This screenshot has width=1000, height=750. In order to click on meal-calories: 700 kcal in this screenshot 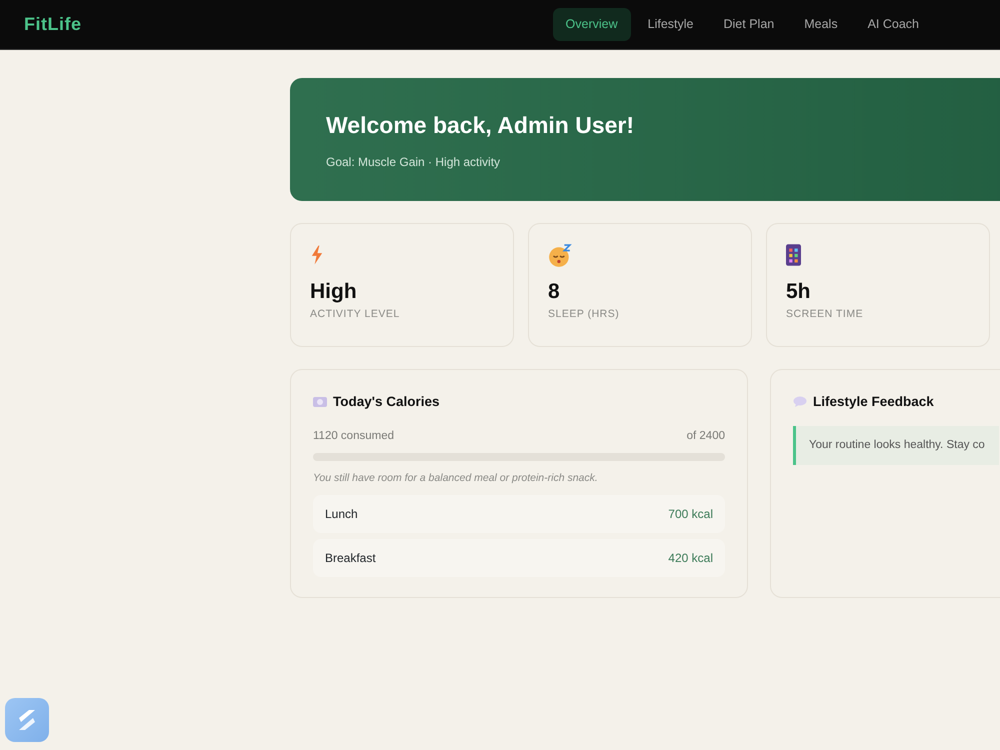, I will do `click(690, 514)`.